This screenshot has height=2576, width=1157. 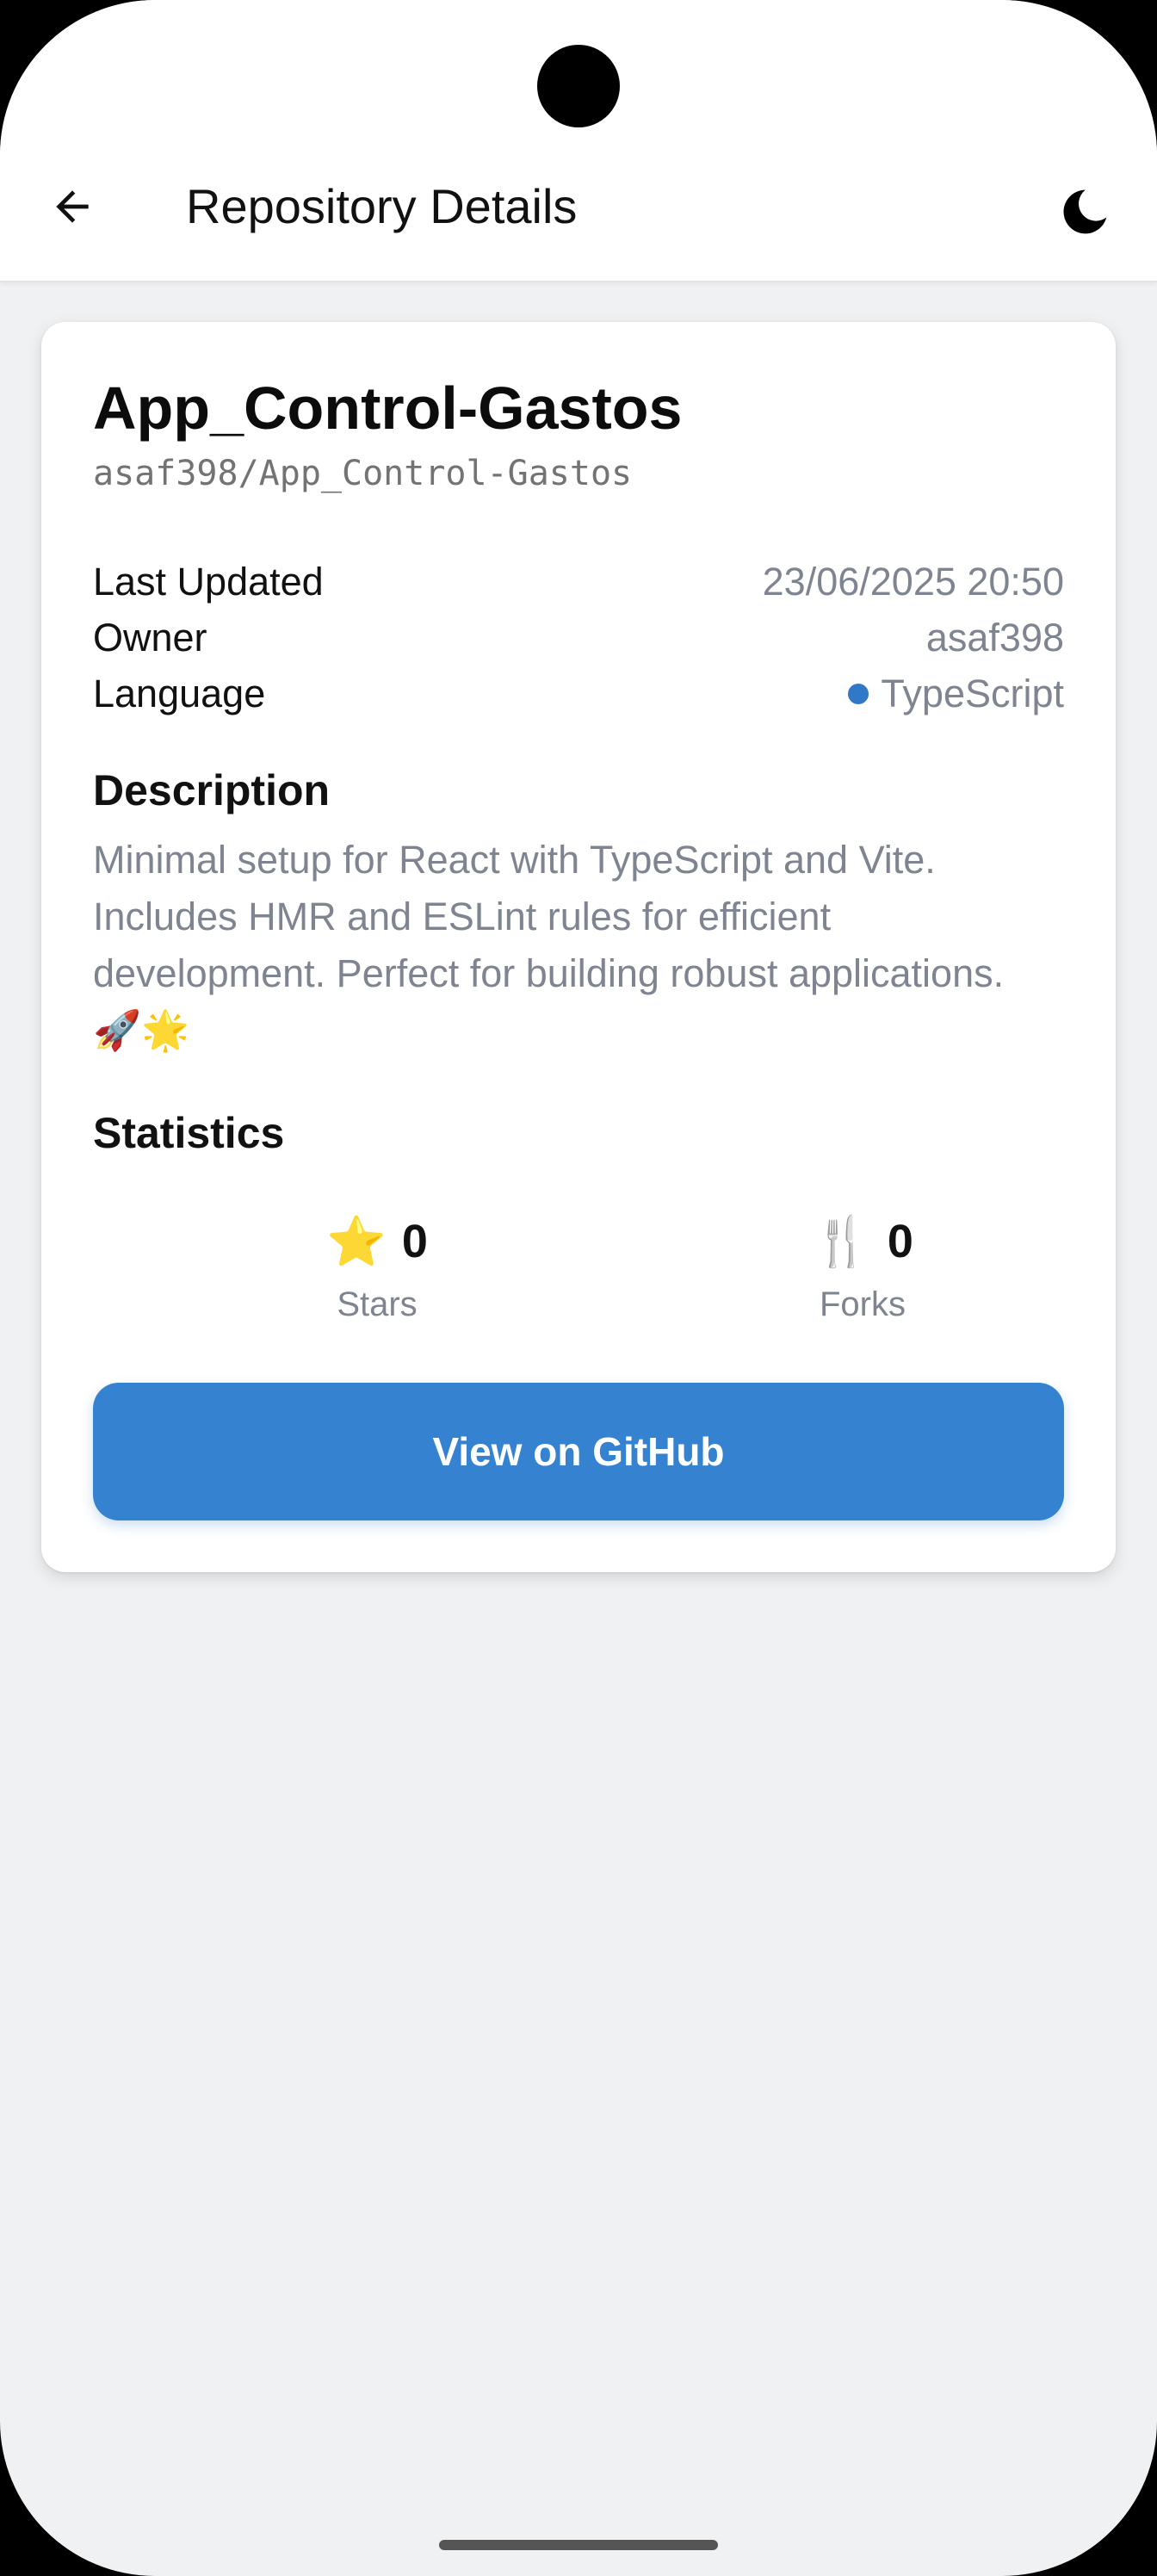 I want to click on theme-toggle-button, so click(x=1085, y=212).